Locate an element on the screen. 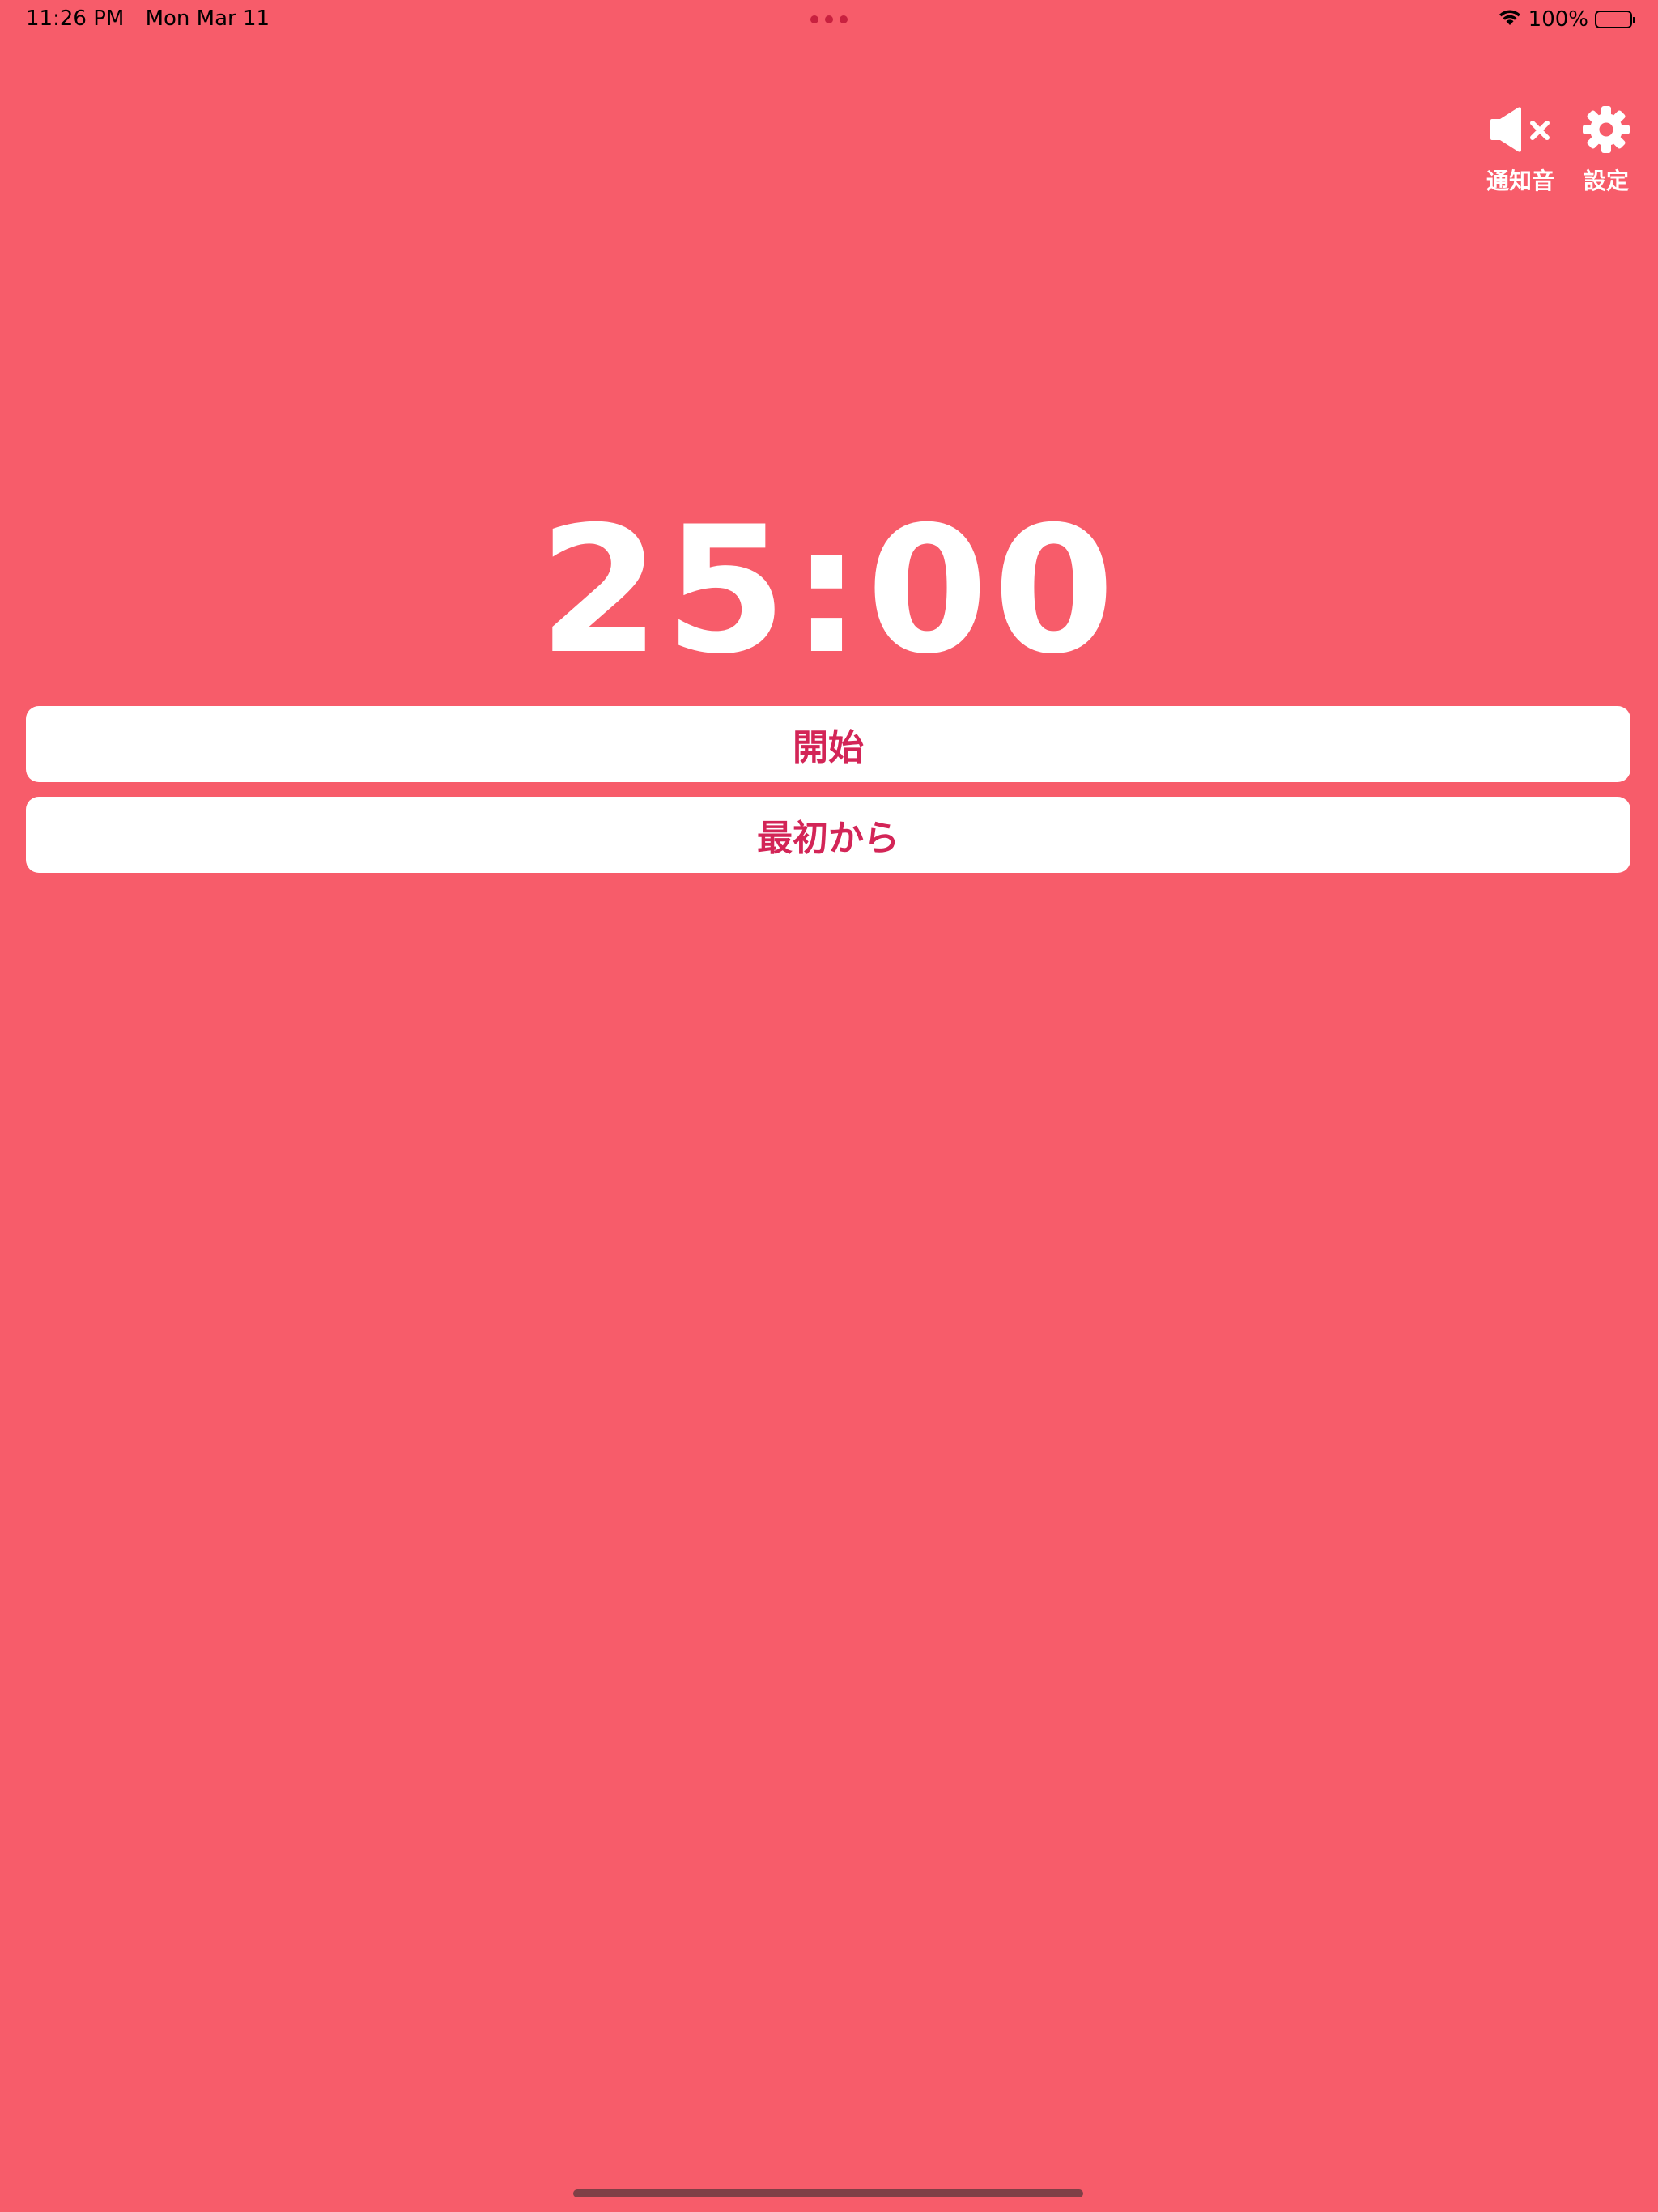 This screenshot has height=2212, width=1658. wifi-icon is located at coordinates (1510, 19).